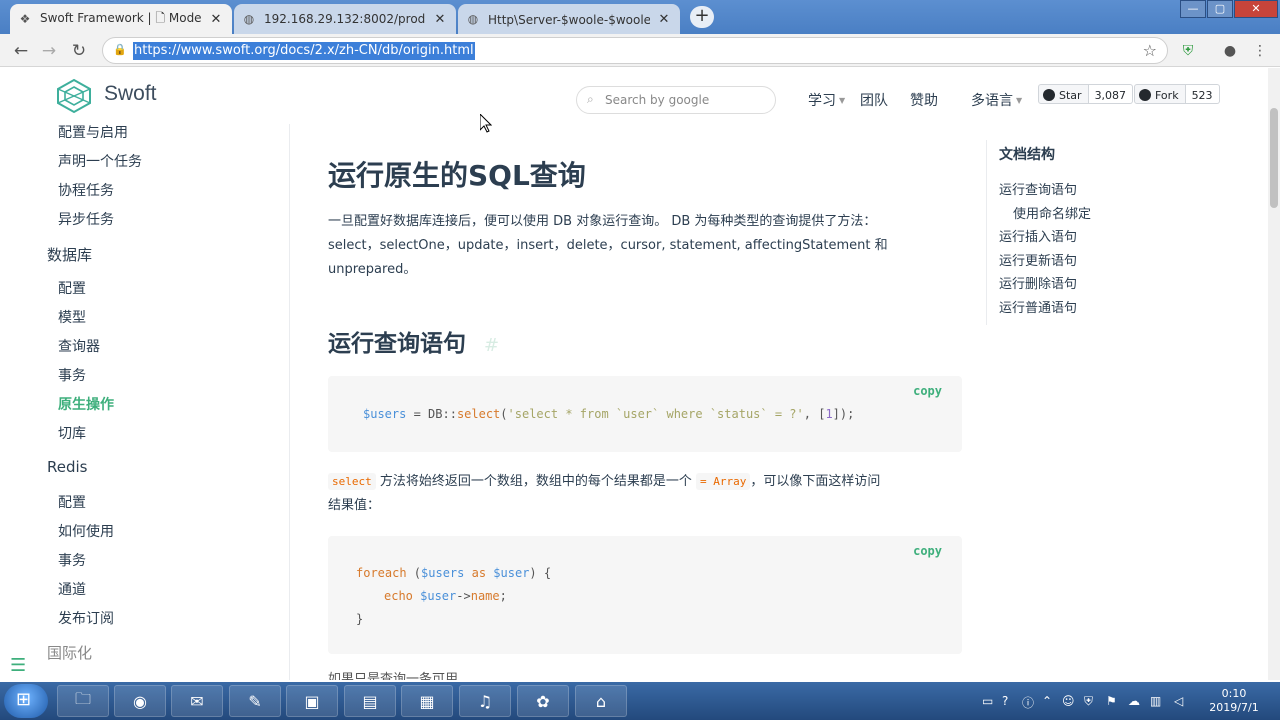  What do you see at coordinates (569, 19) in the screenshot?
I see `browser-tab-swoole: ◍ Http\Server-$woole-$woole文 ✕` at bounding box center [569, 19].